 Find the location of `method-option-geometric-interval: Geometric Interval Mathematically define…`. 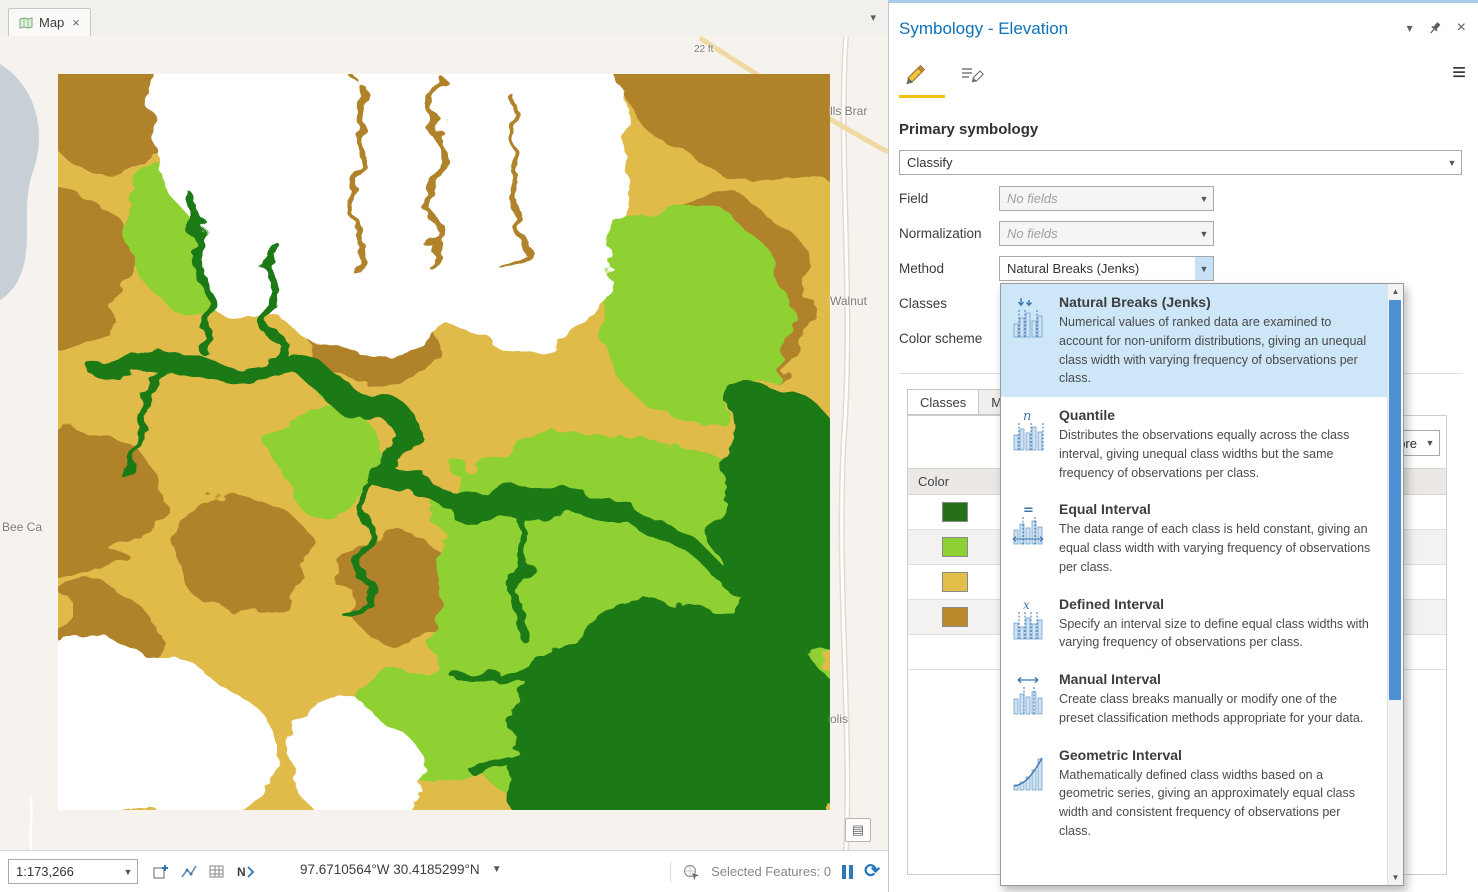

method-option-geometric-interval: Geometric Interval Mathematically define… is located at coordinates (1194, 793).